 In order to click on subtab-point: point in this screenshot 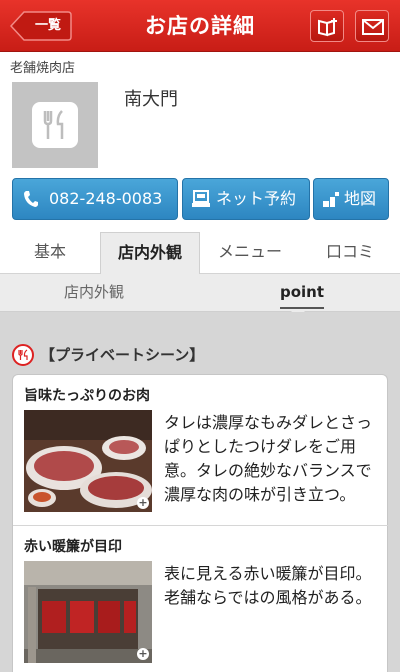, I will do `click(302, 293)`.